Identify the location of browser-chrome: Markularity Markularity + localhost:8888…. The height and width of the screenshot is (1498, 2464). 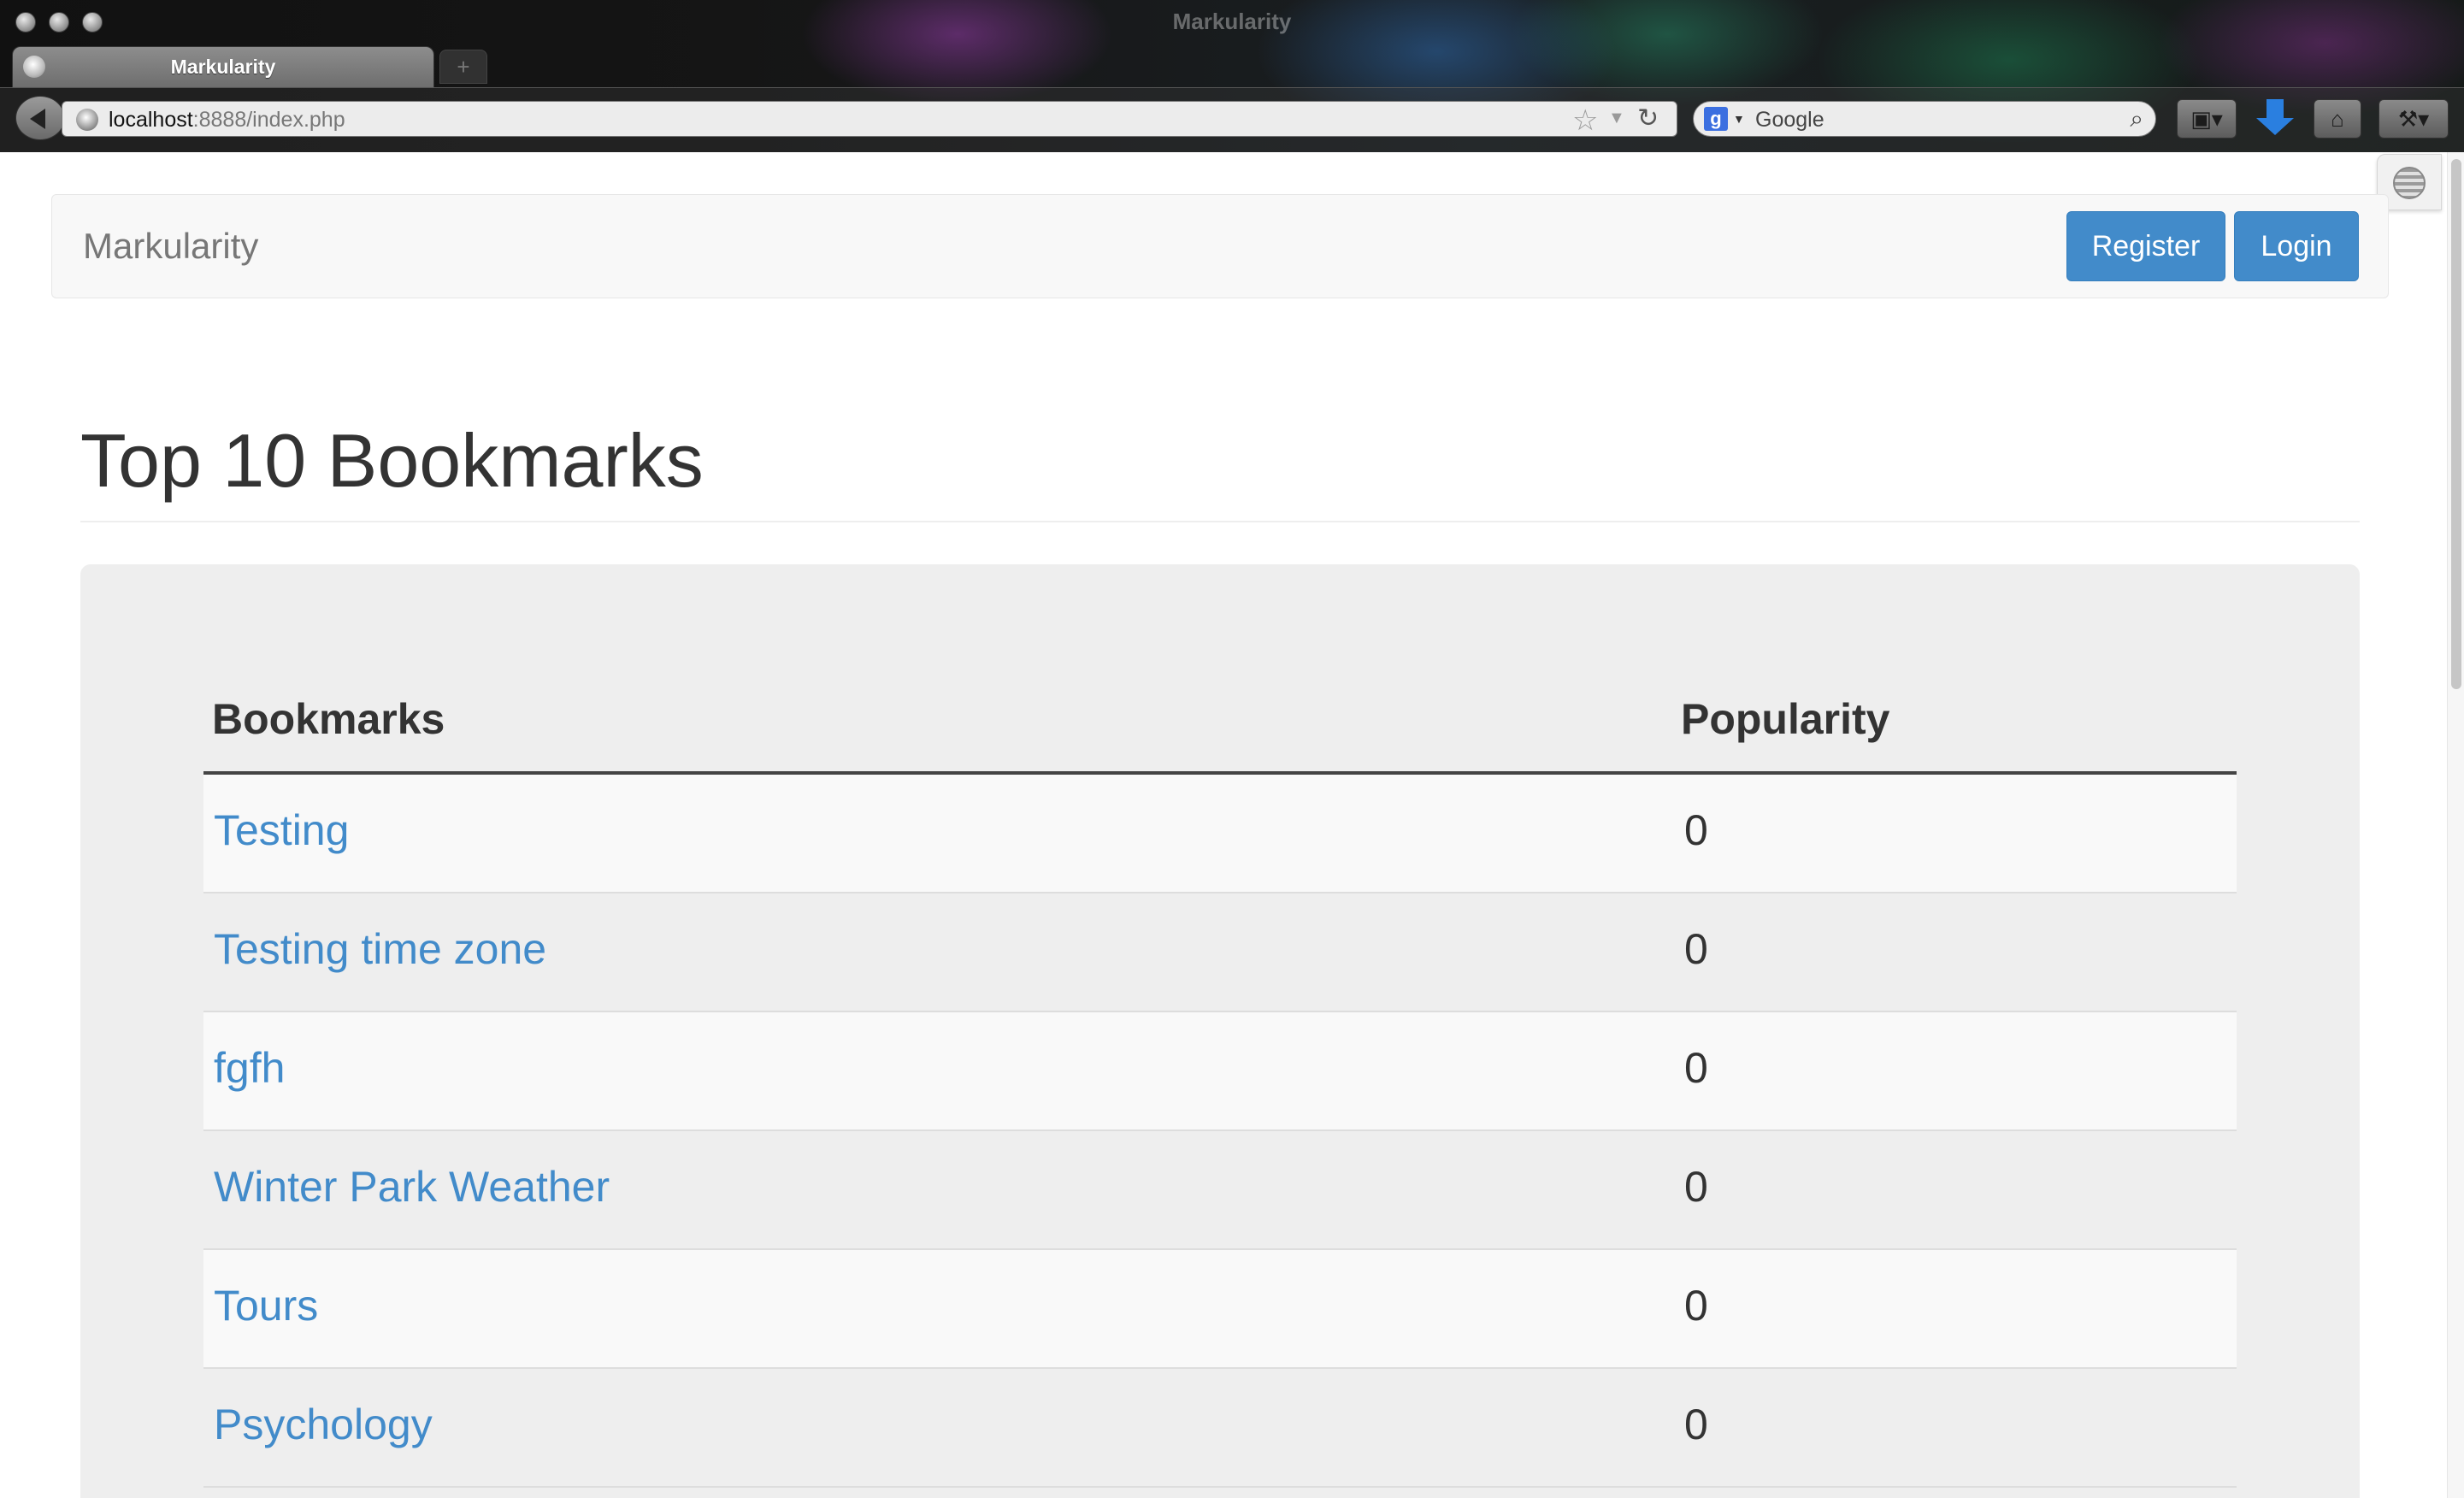
(1232, 76).